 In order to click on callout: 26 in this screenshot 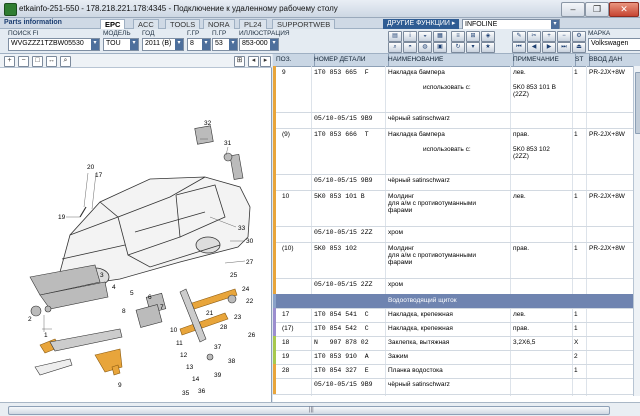, I will do `click(252, 335)`.